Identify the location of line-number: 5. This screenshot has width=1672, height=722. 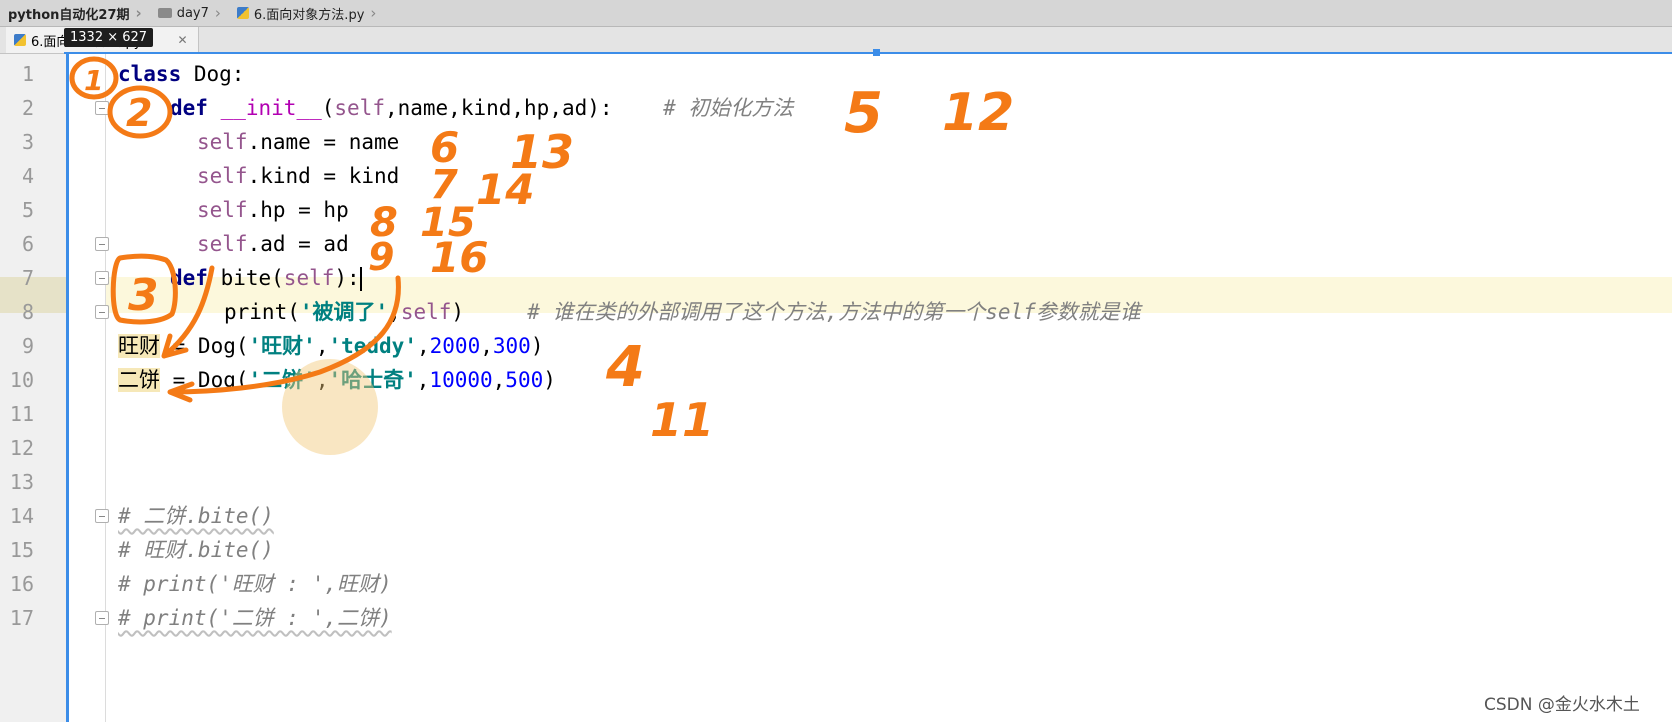
(27, 210).